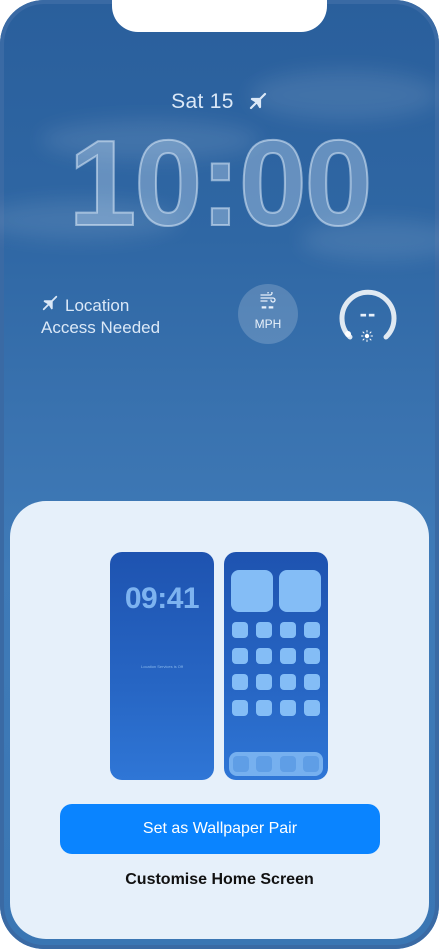  I want to click on lock-date: Sat 15, so click(219, 103).